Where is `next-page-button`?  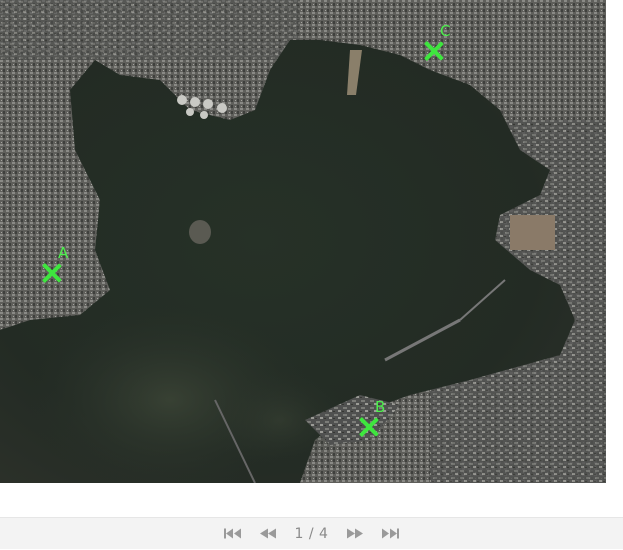 next-page-button is located at coordinates (354, 534).